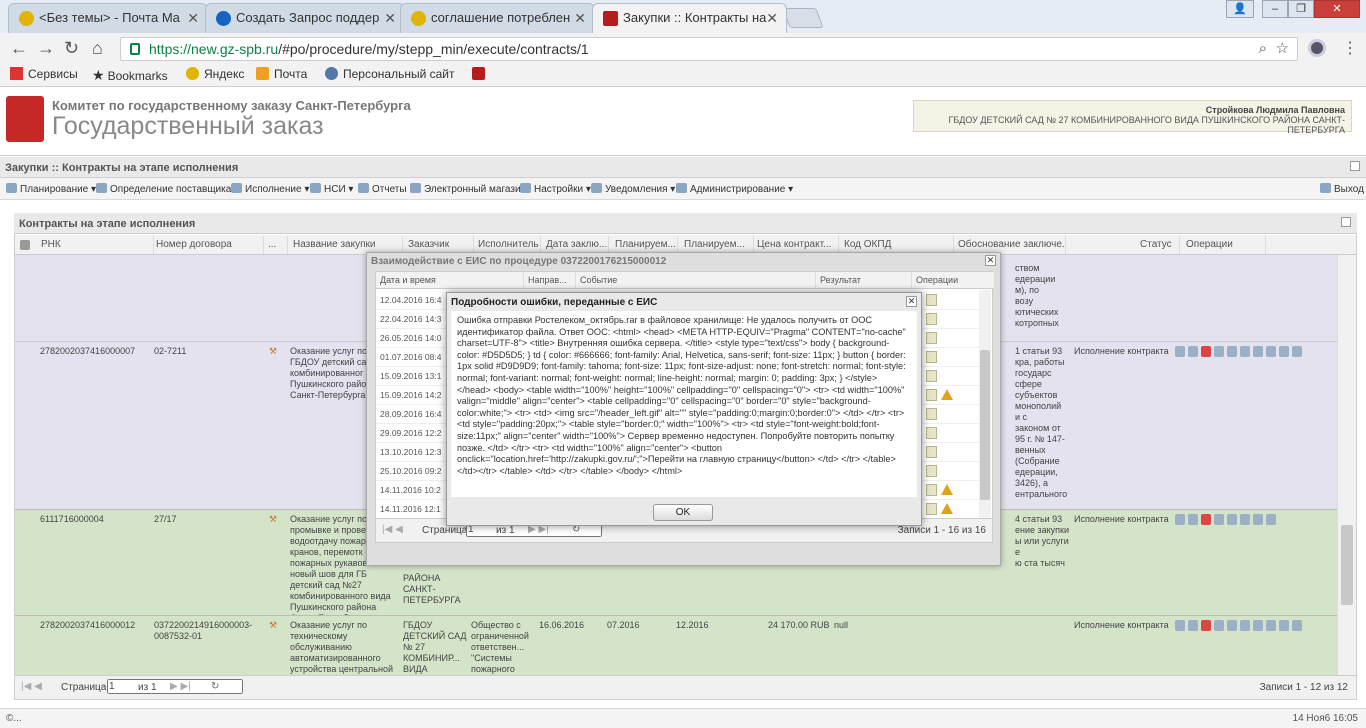 The width and height of the screenshot is (1366, 728). What do you see at coordinates (88, 351) in the screenshot?
I see `cell-rnk: 2782002037416000007` at bounding box center [88, 351].